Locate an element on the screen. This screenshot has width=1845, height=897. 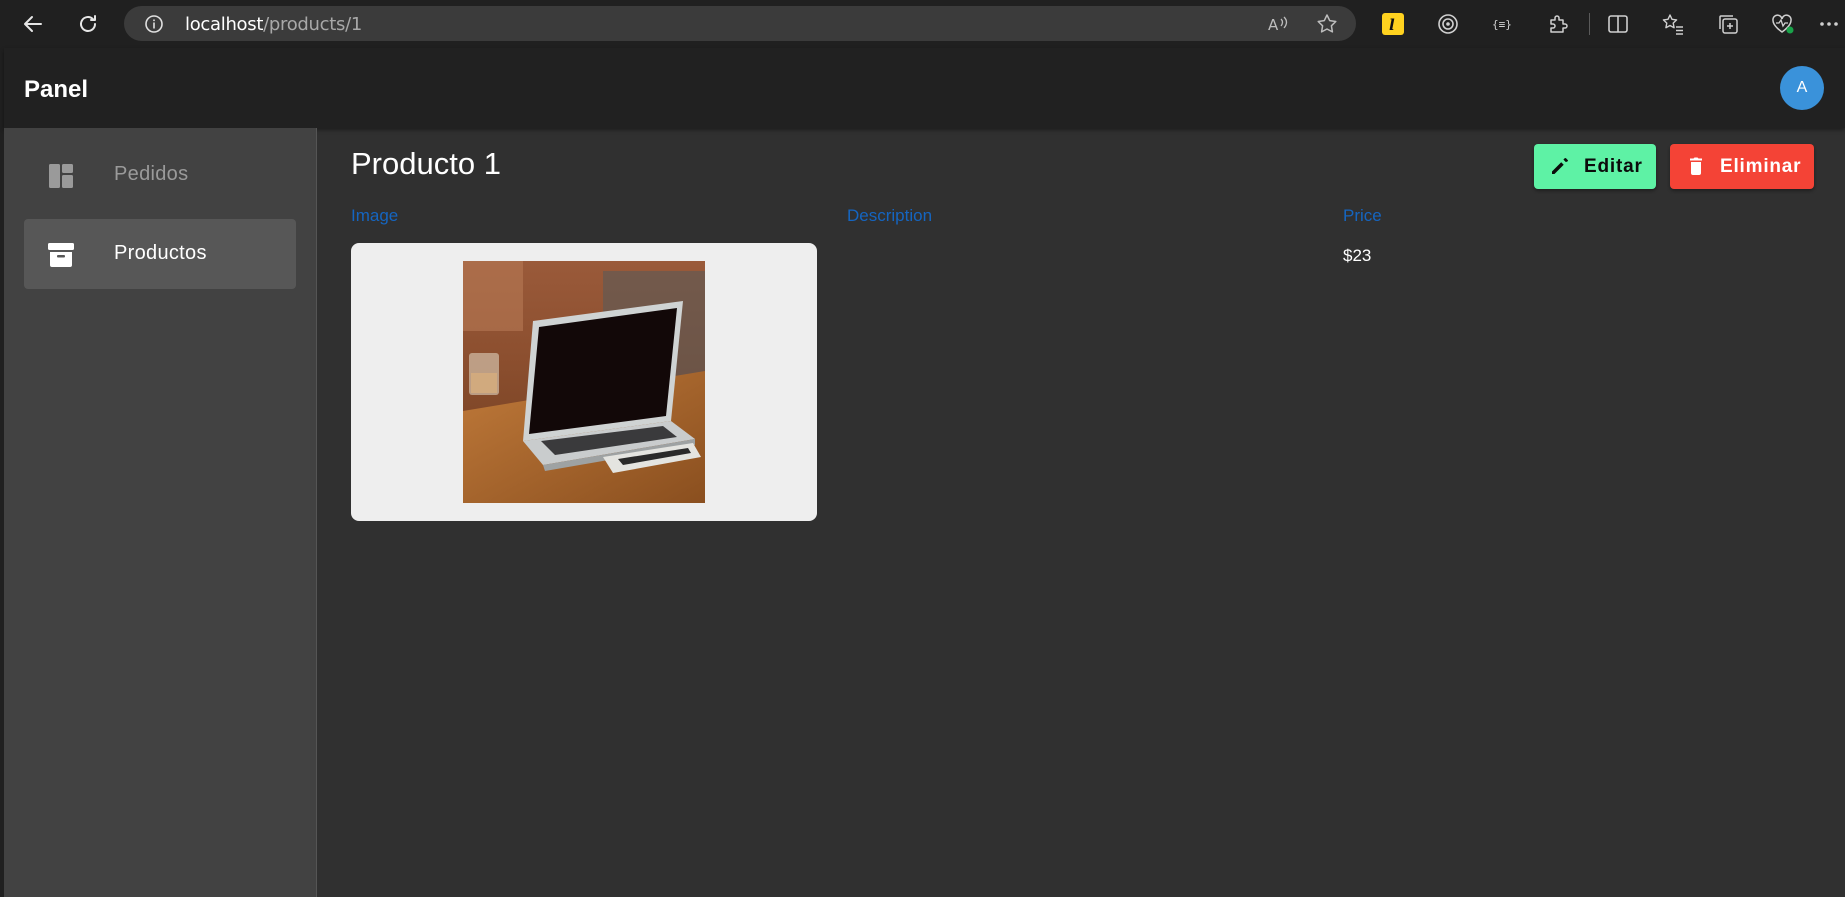
toolbar-divider is located at coordinates (1589, 24).